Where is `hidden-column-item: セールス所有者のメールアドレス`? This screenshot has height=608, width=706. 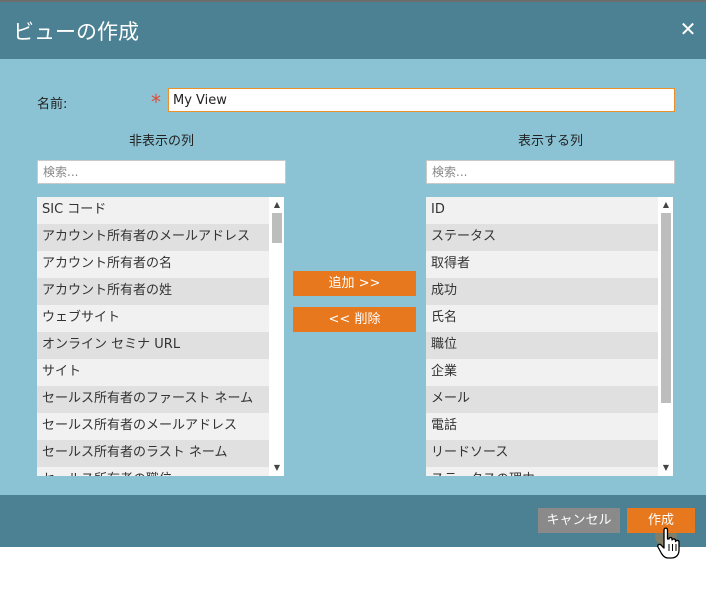 hidden-column-item: セールス所有者のメールアドレス is located at coordinates (153, 426).